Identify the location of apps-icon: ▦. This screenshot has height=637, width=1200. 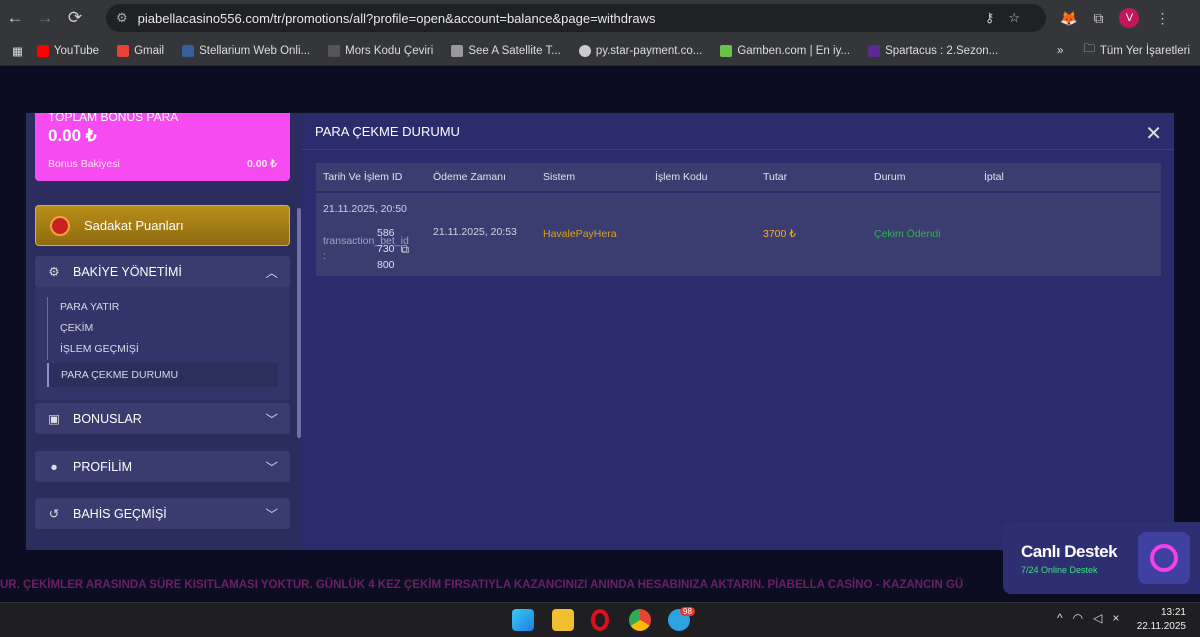
(17, 51).